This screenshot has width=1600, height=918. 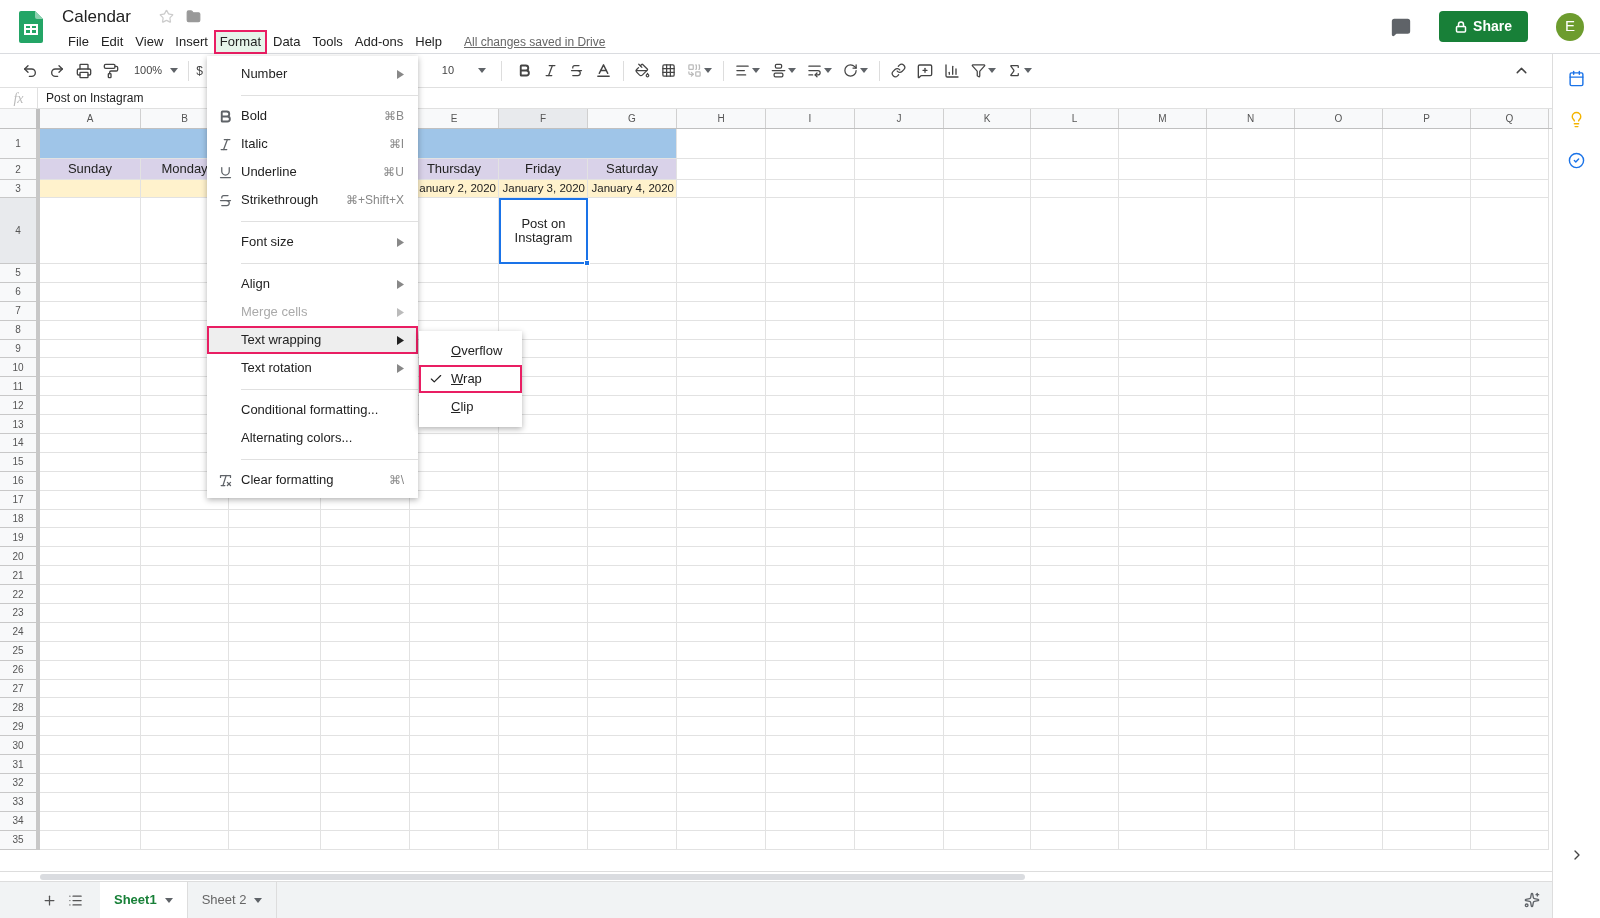 What do you see at coordinates (396, 480) in the screenshot?
I see `shortcut-label: ⌘\` at bounding box center [396, 480].